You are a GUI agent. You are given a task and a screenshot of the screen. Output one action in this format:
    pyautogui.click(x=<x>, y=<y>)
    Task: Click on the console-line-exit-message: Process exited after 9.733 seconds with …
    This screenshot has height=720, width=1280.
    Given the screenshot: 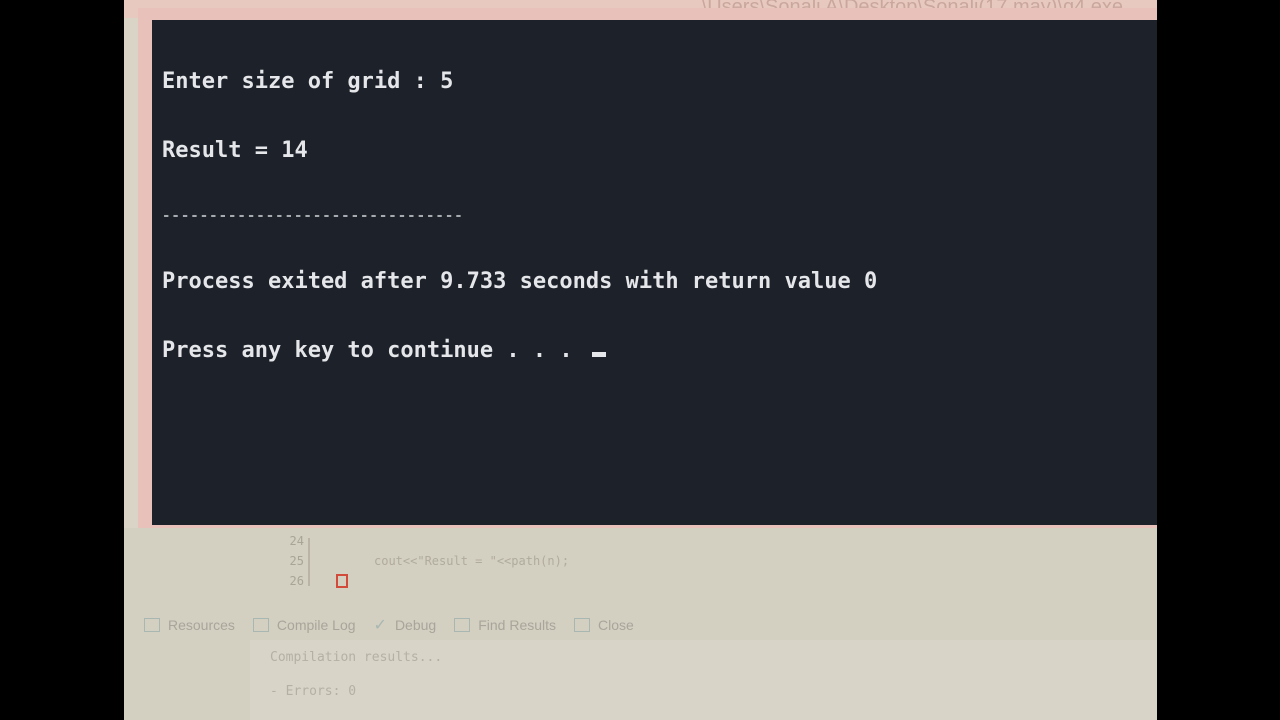 What is the action you would take?
    pyautogui.click(x=520, y=281)
    